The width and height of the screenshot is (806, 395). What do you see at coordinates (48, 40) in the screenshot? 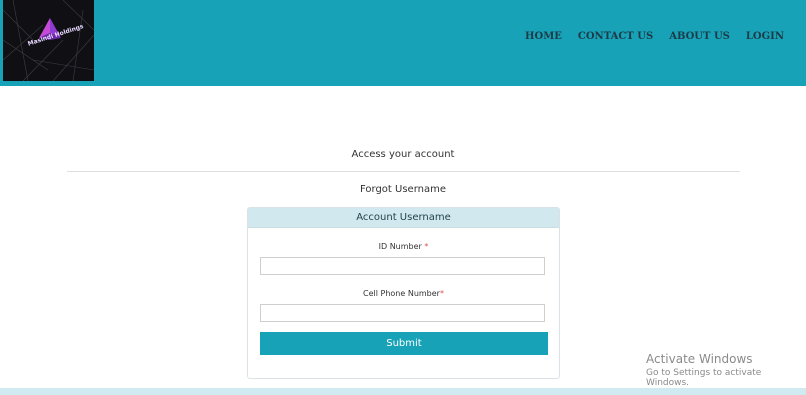
I see `brand-logo: Masindi Holdings` at bounding box center [48, 40].